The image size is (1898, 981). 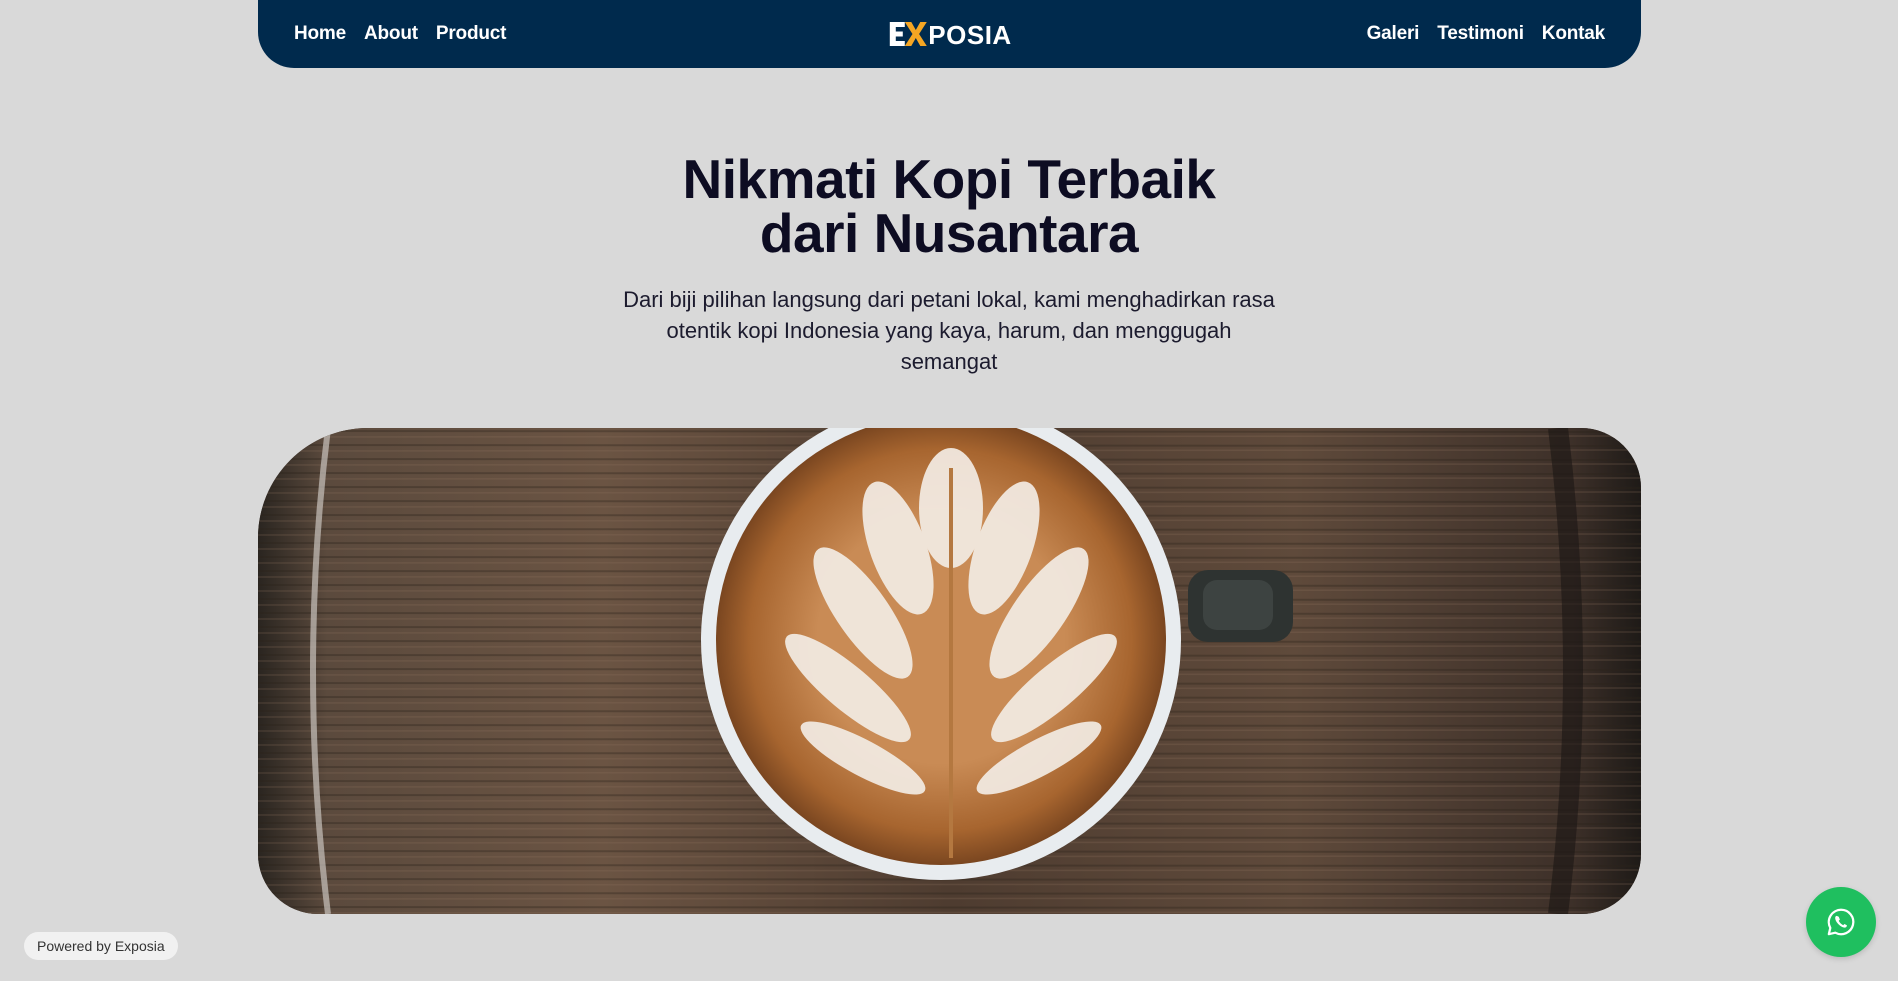 What do you see at coordinates (949, 179) in the screenshot?
I see `hero-title-line-1: Nikmati Kopi Terbaik` at bounding box center [949, 179].